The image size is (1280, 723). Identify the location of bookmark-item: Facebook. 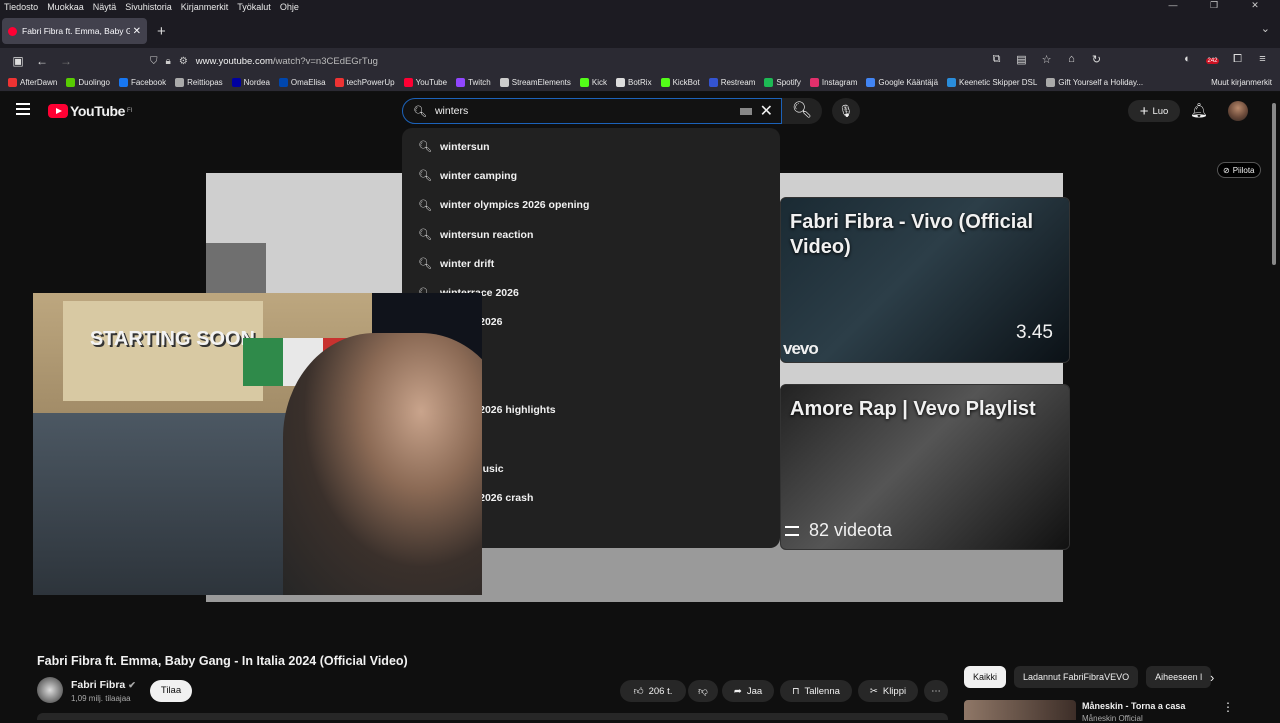
(142, 82).